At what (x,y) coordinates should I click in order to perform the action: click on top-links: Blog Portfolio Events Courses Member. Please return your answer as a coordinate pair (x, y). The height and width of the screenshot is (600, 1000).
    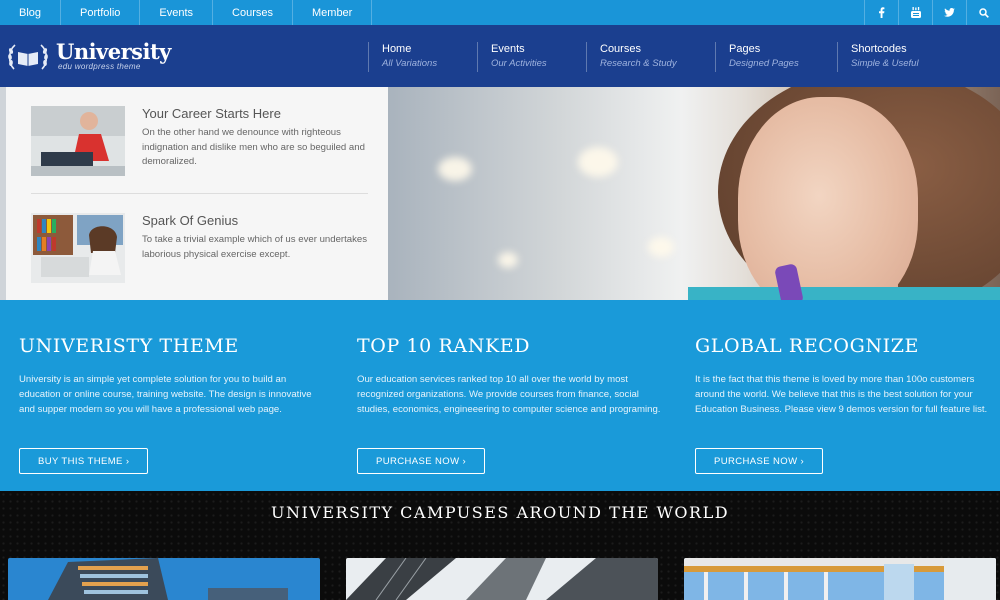
    Looking at the image, I should click on (186, 12).